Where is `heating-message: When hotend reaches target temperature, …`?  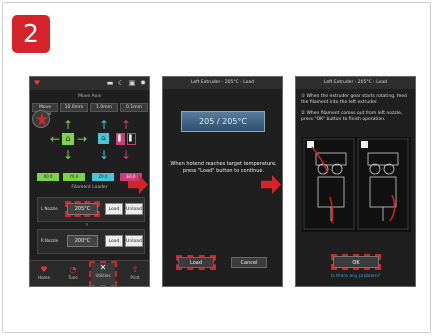
heating-message: When hotend reaches target temperature, … is located at coordinates (223, 167).